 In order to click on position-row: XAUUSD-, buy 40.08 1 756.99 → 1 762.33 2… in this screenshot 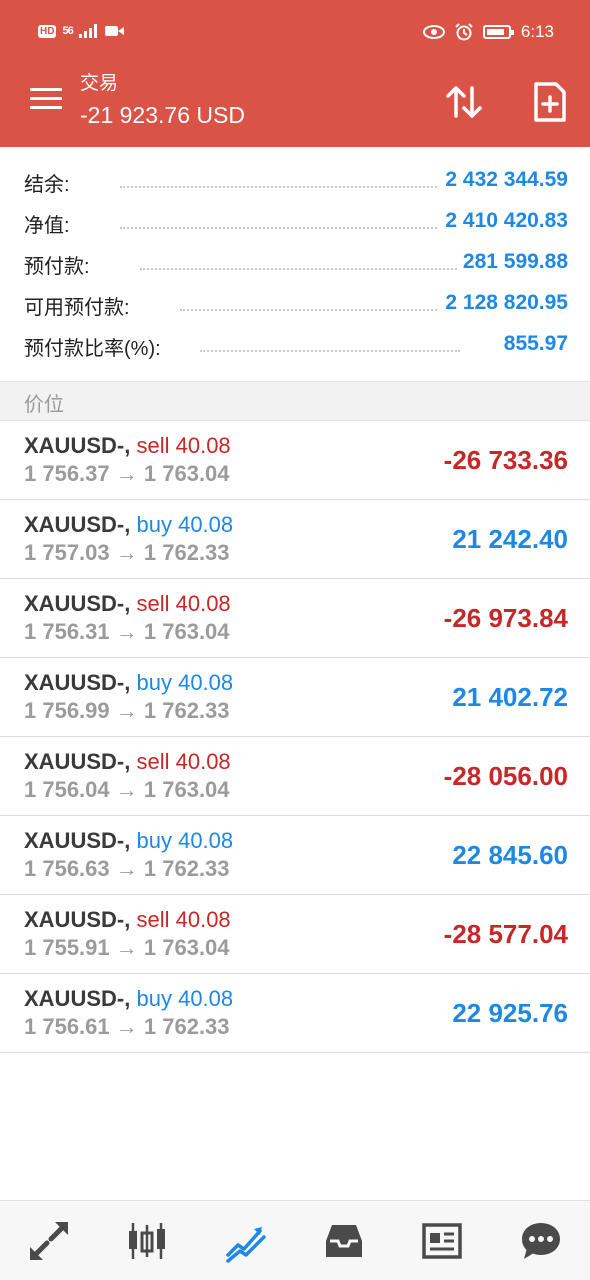, I will do `click(295, 697)`.